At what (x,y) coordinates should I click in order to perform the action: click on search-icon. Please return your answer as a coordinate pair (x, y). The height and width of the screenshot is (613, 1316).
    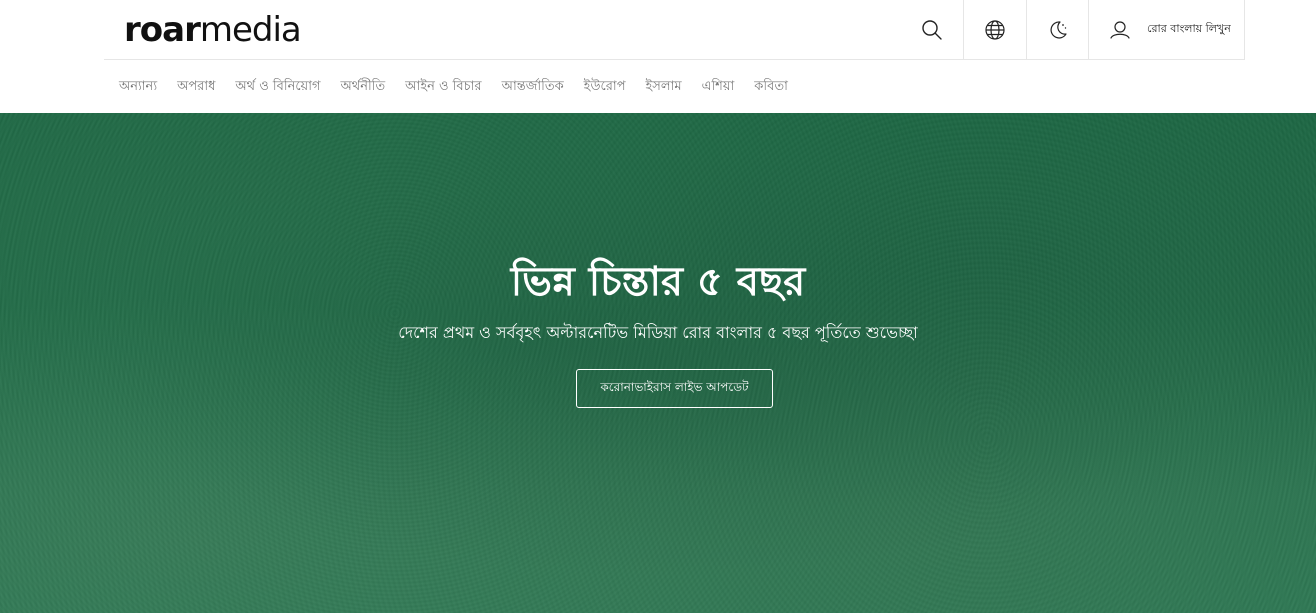
    Looking at the image, I should click on (932, 30).